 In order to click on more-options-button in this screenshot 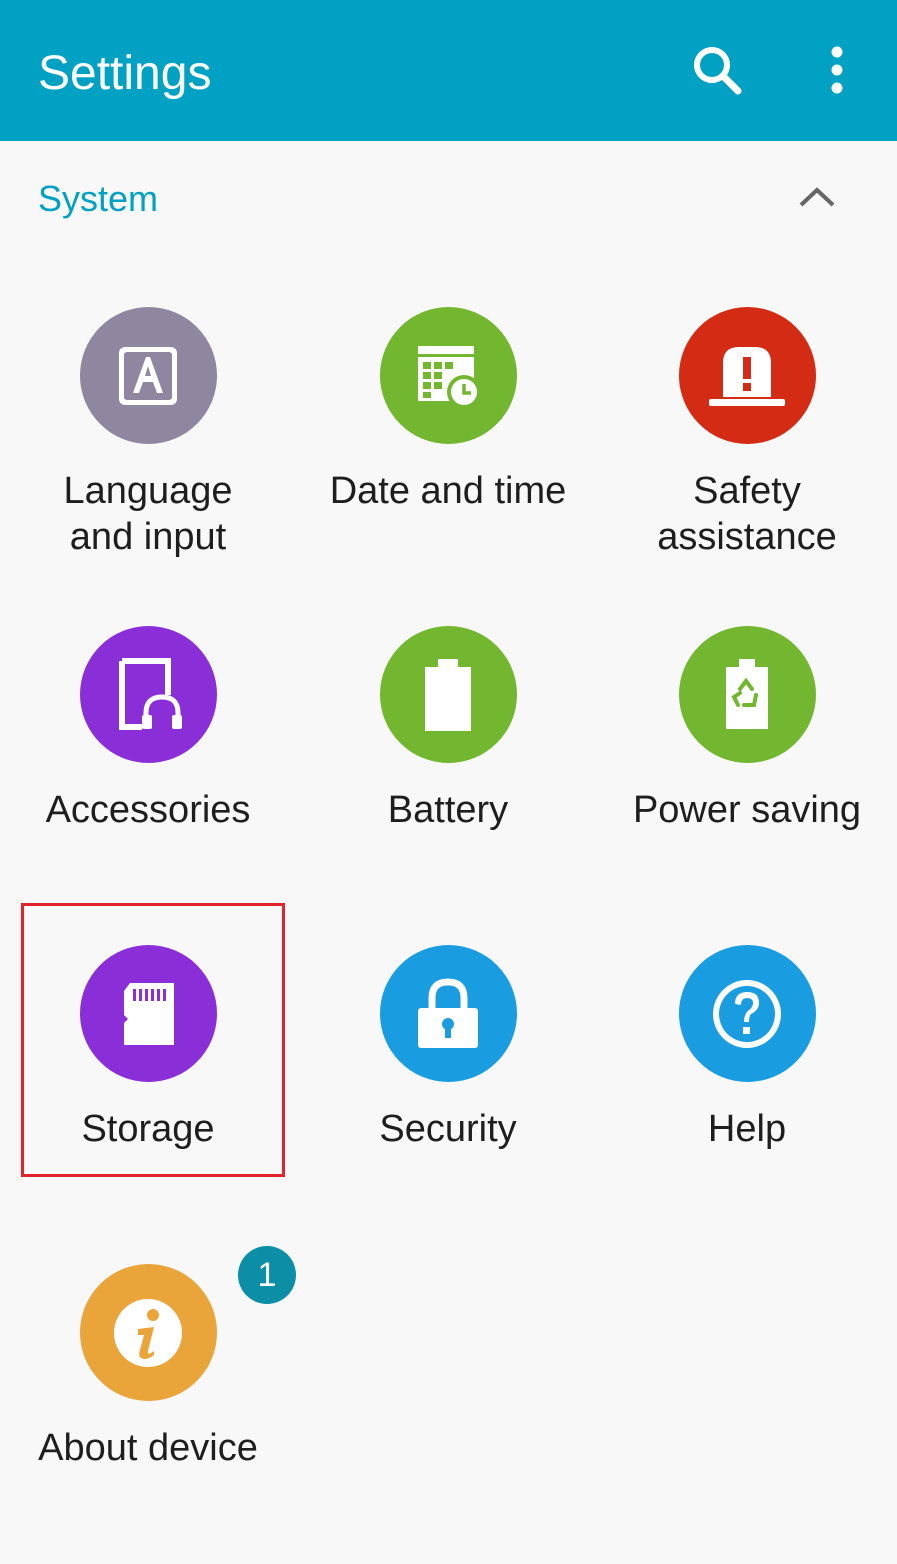, I will do `click(837, 70)`.